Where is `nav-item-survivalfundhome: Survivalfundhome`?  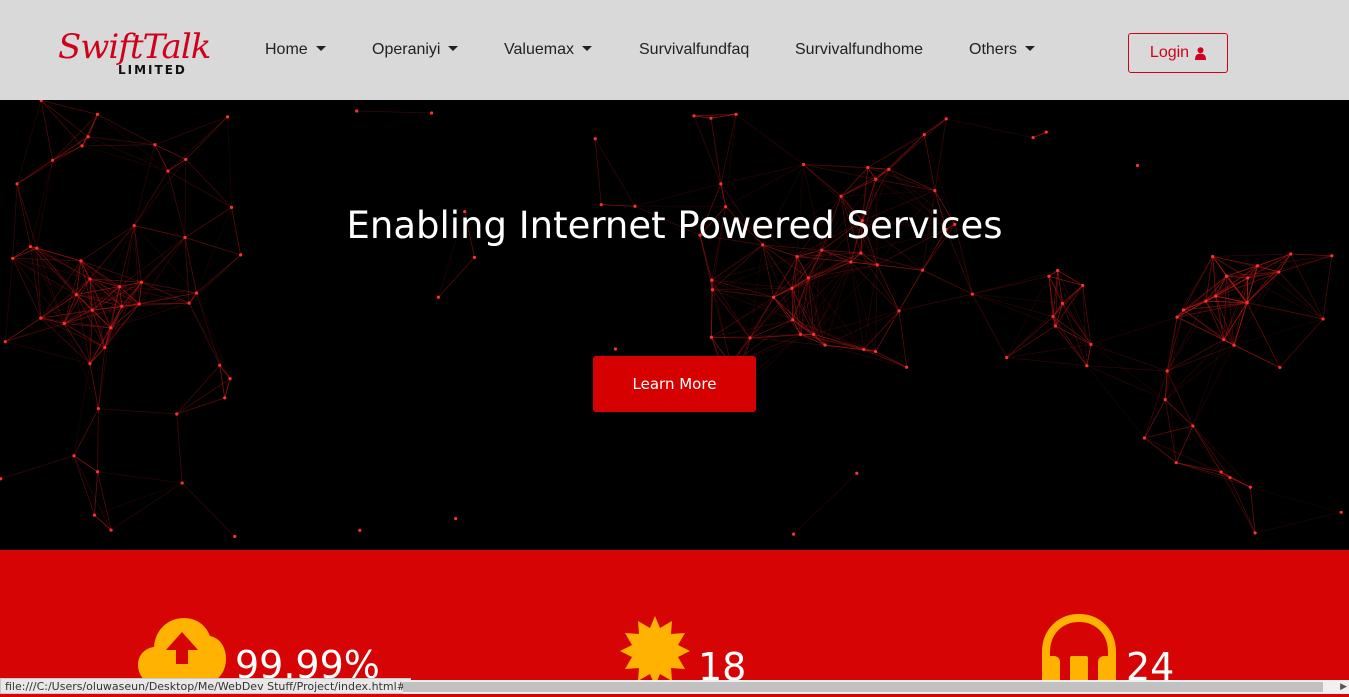 nav-item-survivalfundhome: Survivalfundhome is located at coordinates (859, 50).